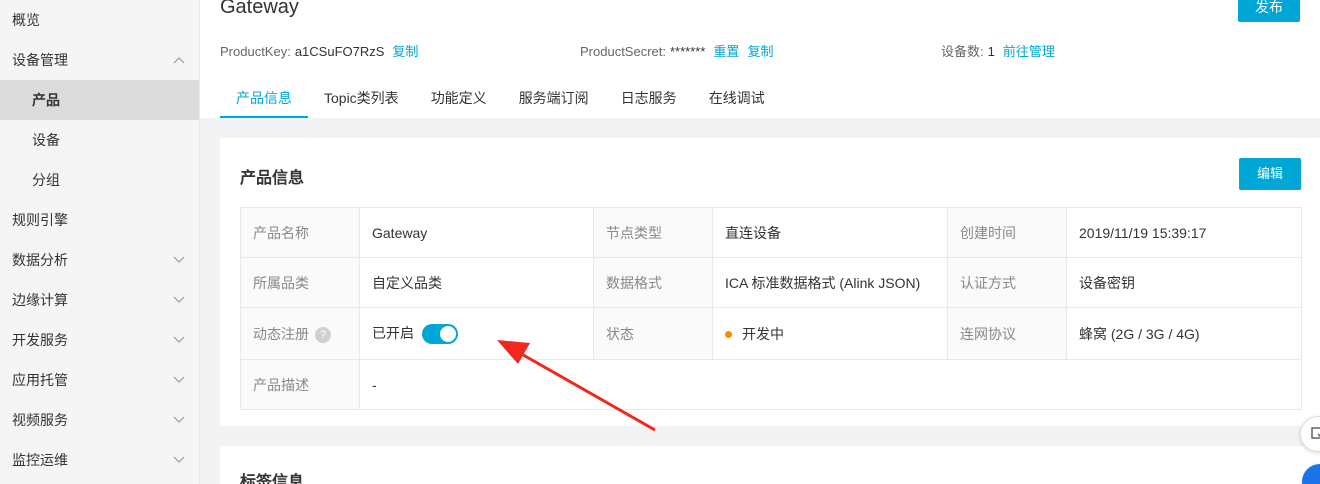  What do you see at coordinates (405, 51) in the screenshot?
I see `copy-product-key-link: 复制` at bounding box center [405, 51].